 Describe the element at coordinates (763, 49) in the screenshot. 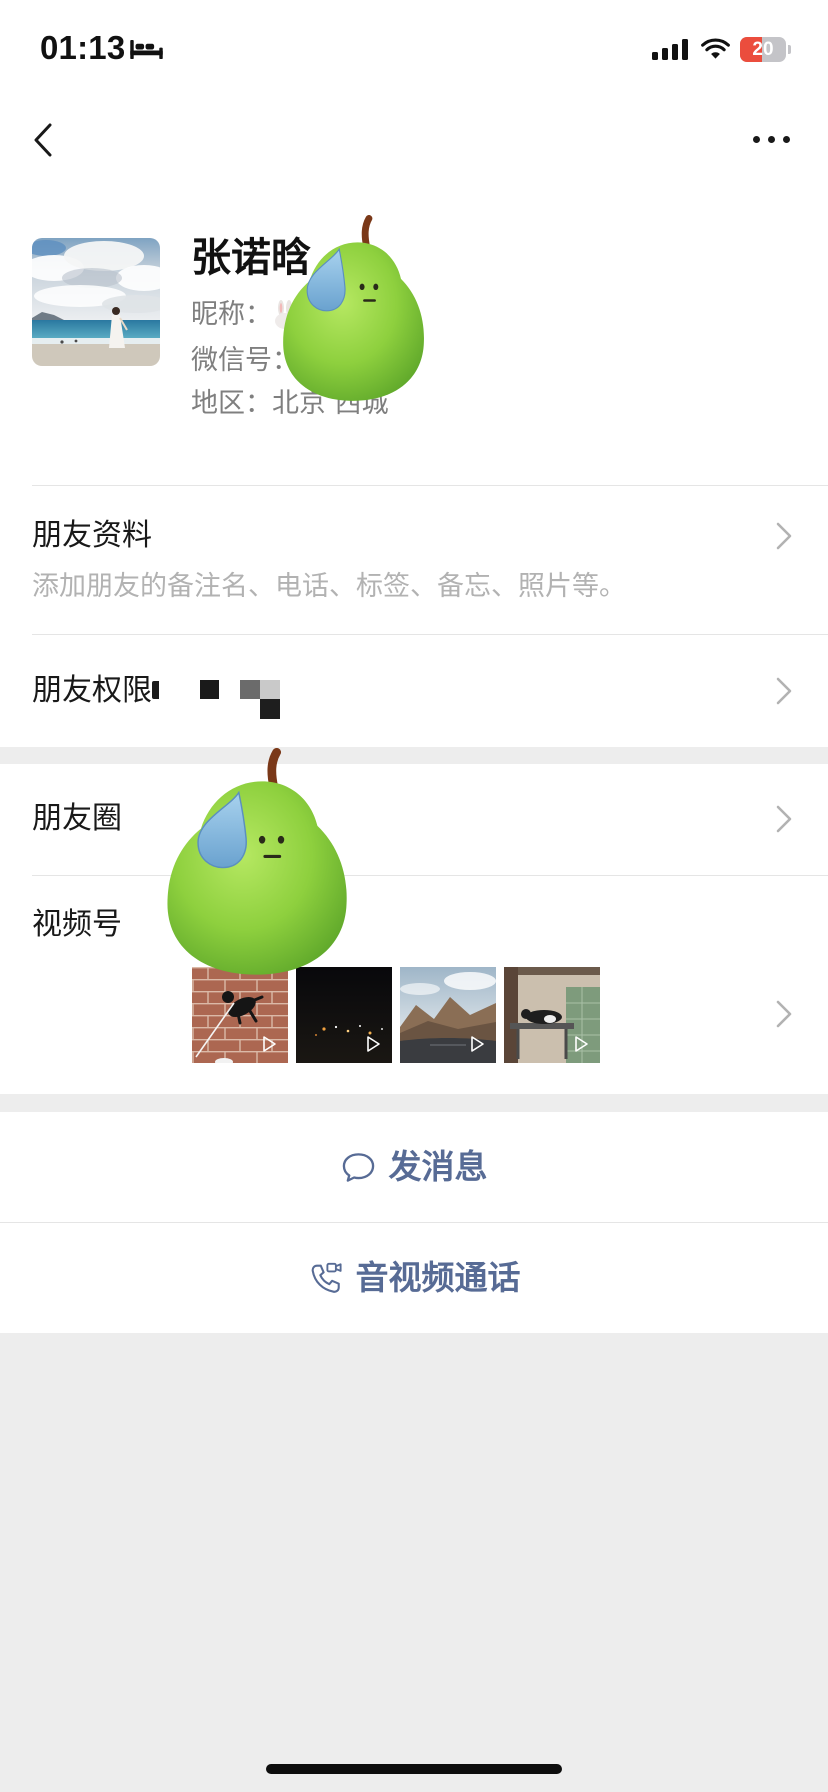

I see `battery-level: 20` at that location.